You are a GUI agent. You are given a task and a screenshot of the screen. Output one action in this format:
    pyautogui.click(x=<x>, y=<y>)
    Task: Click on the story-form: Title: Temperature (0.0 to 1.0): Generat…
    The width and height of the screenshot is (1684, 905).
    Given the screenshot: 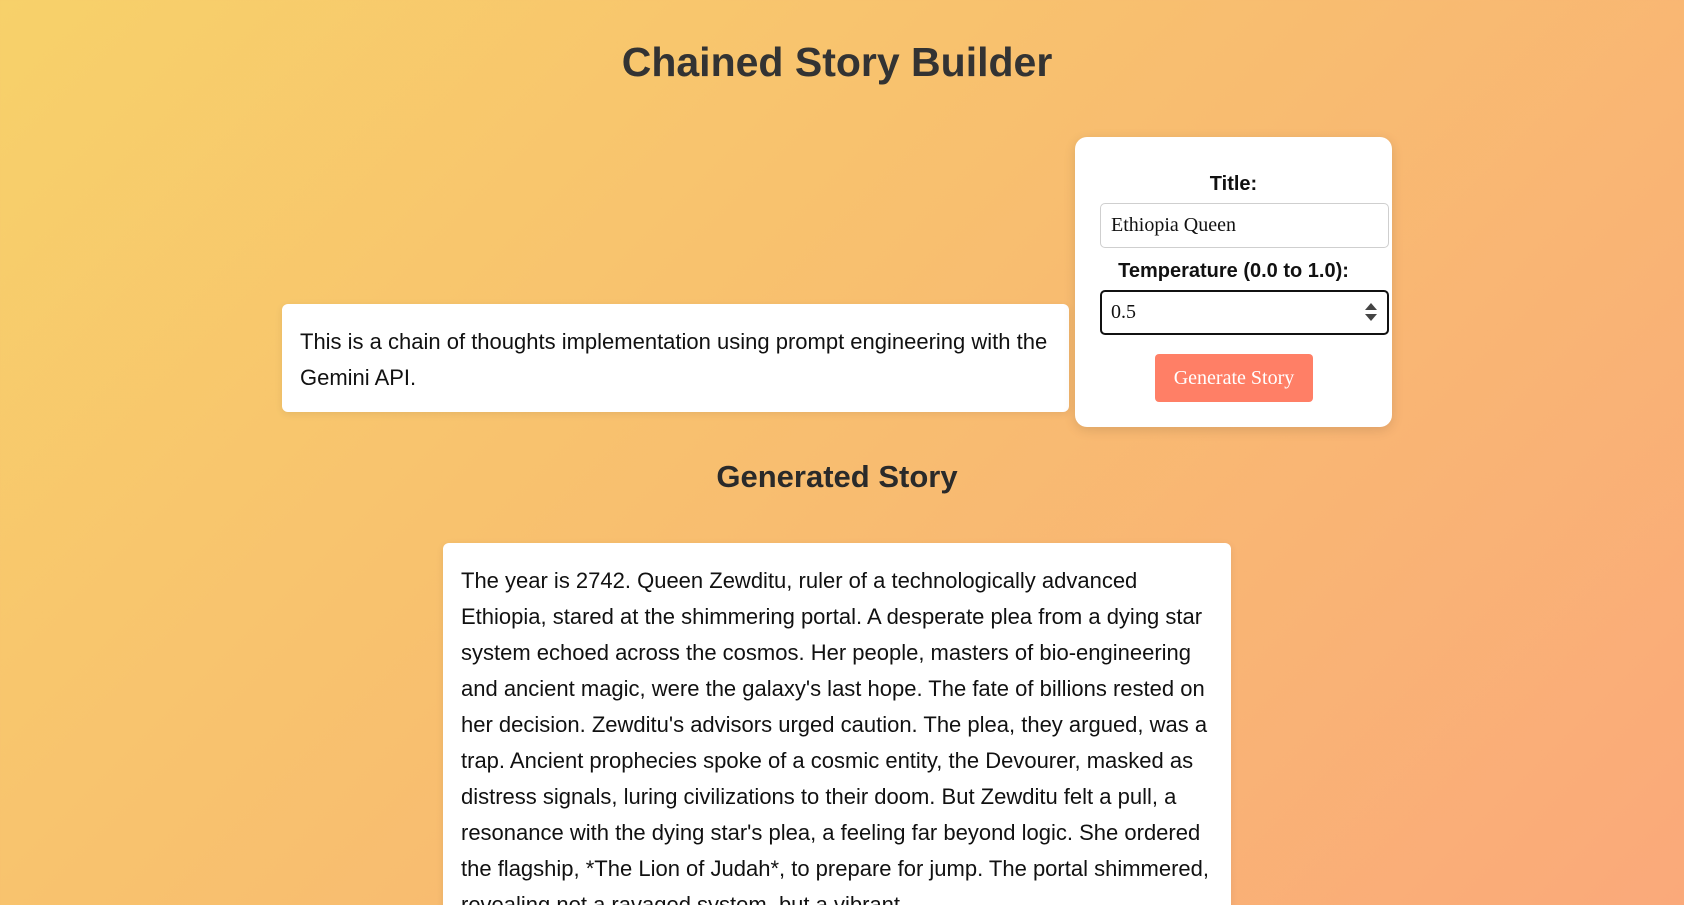 What is the action you would take?
    pyautogui.click(x=1233, y=282)
    